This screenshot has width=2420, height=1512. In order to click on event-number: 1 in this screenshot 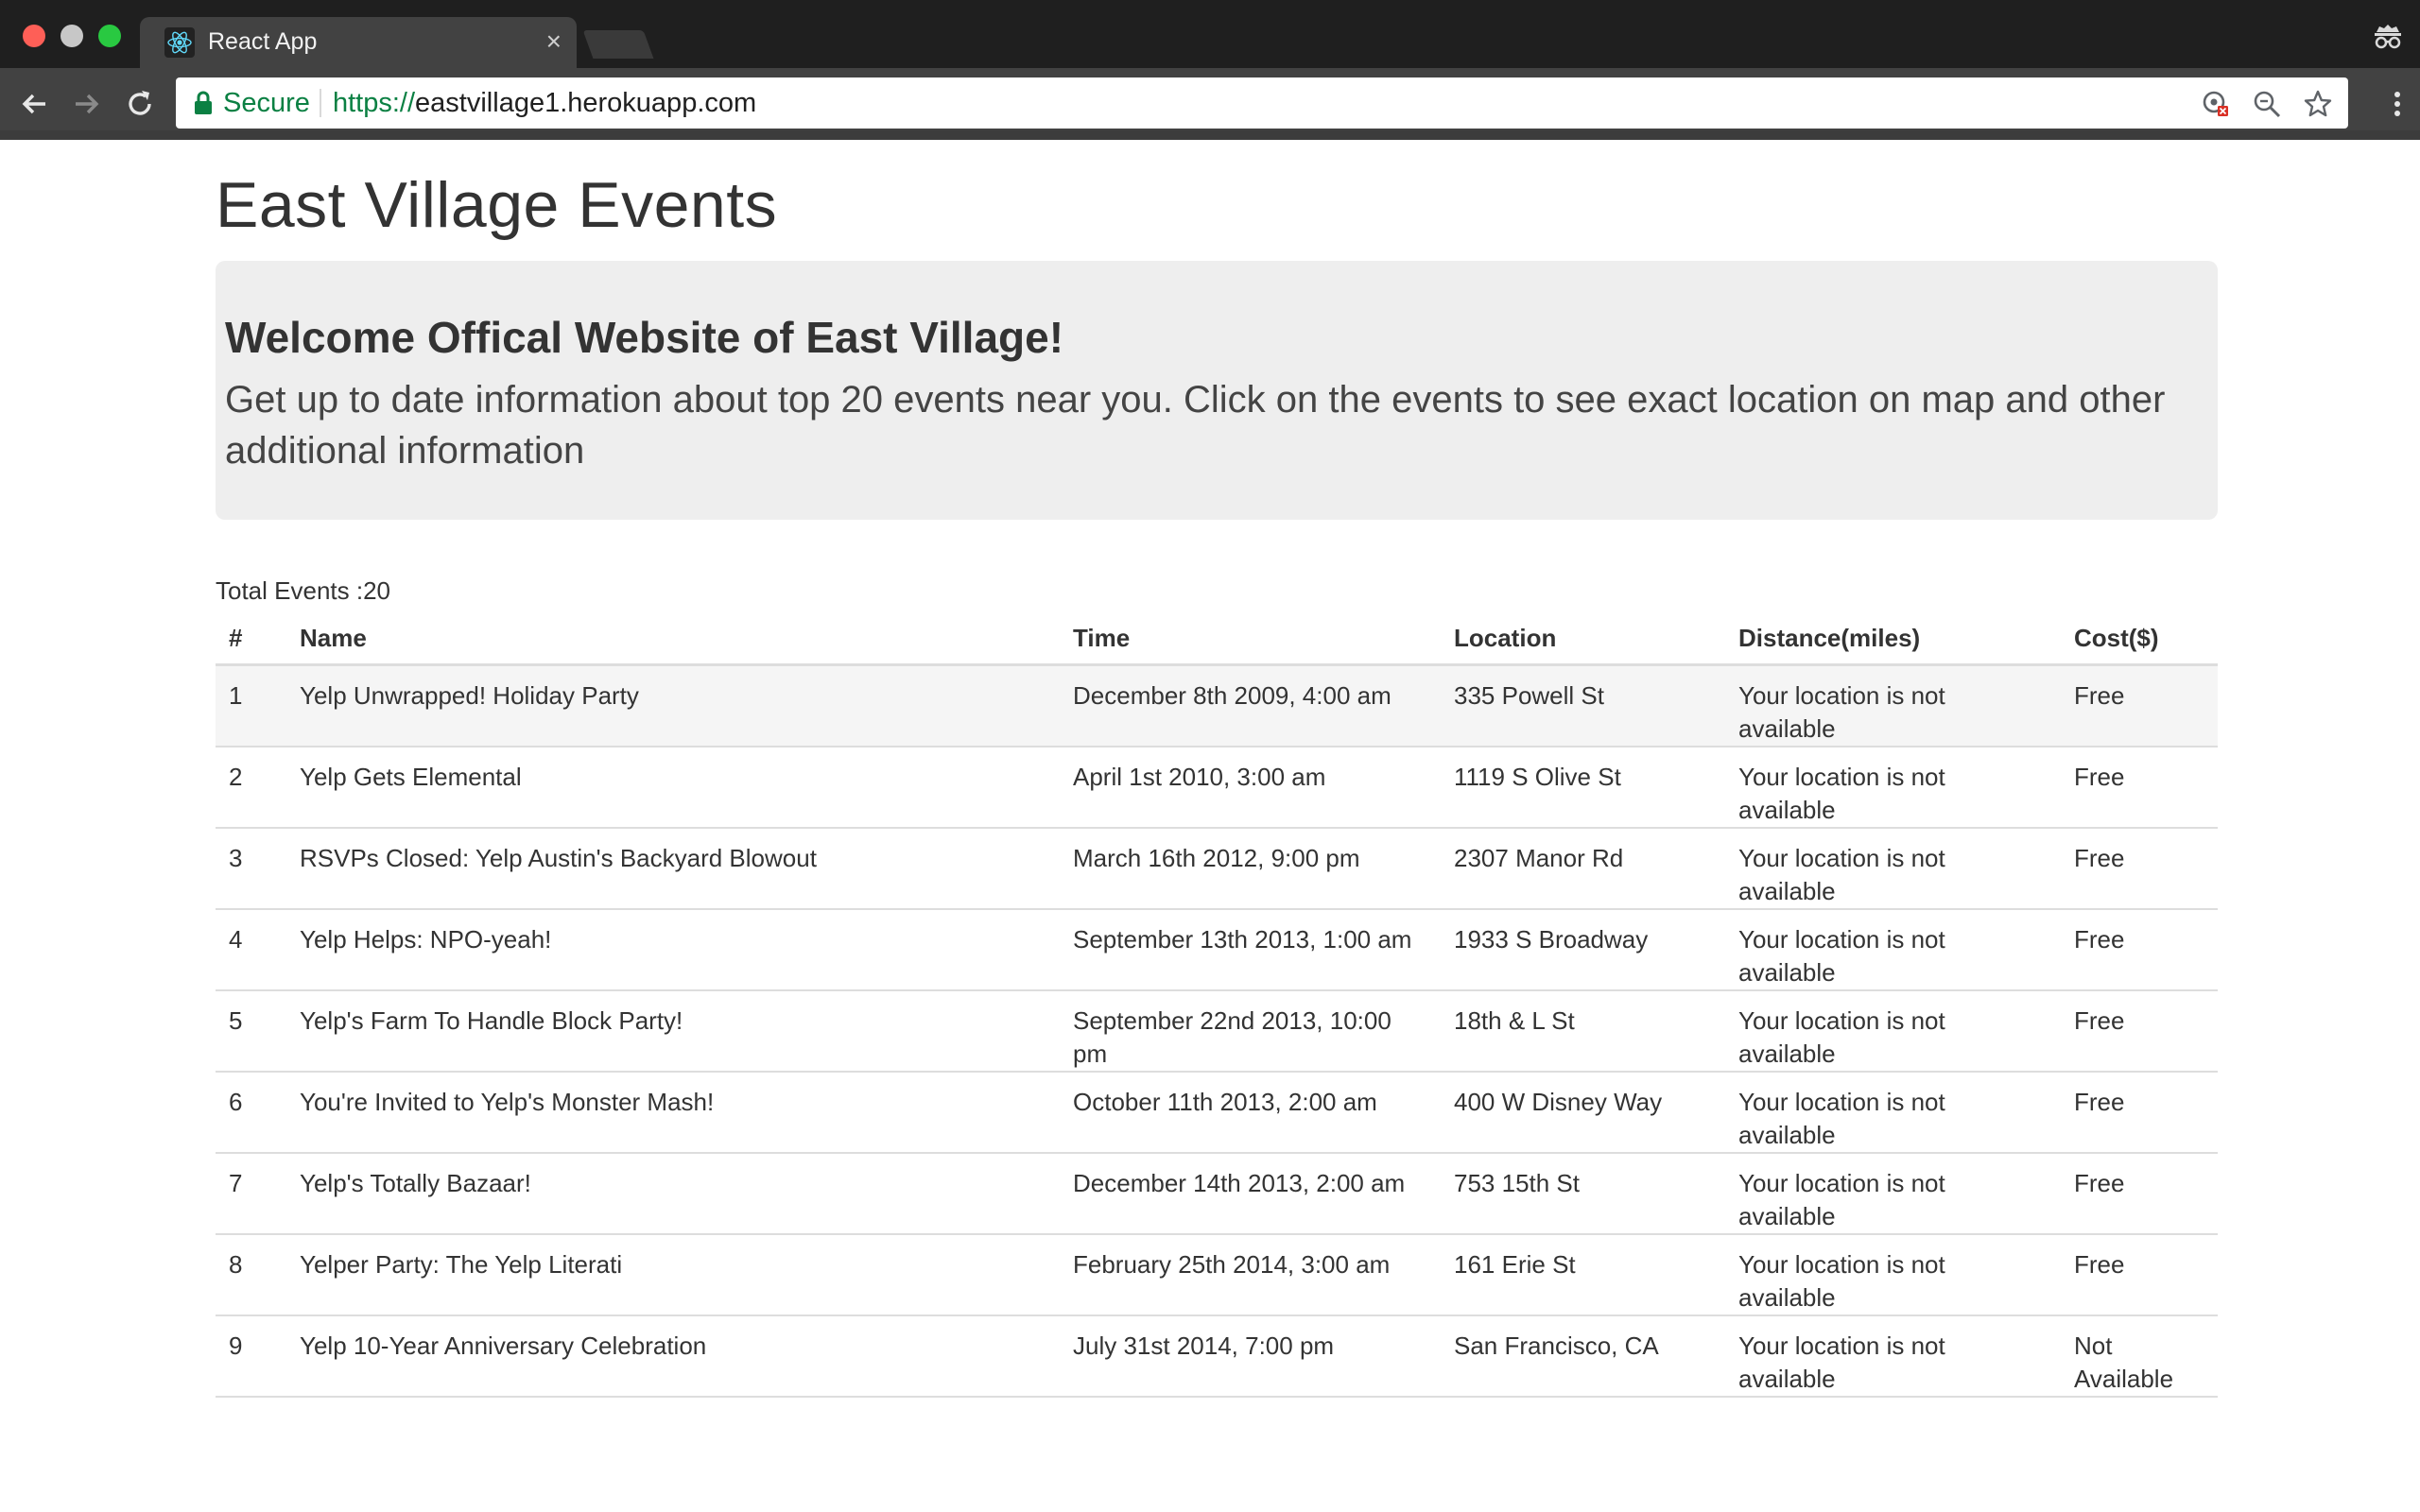, I will do `click(251, 705)`.